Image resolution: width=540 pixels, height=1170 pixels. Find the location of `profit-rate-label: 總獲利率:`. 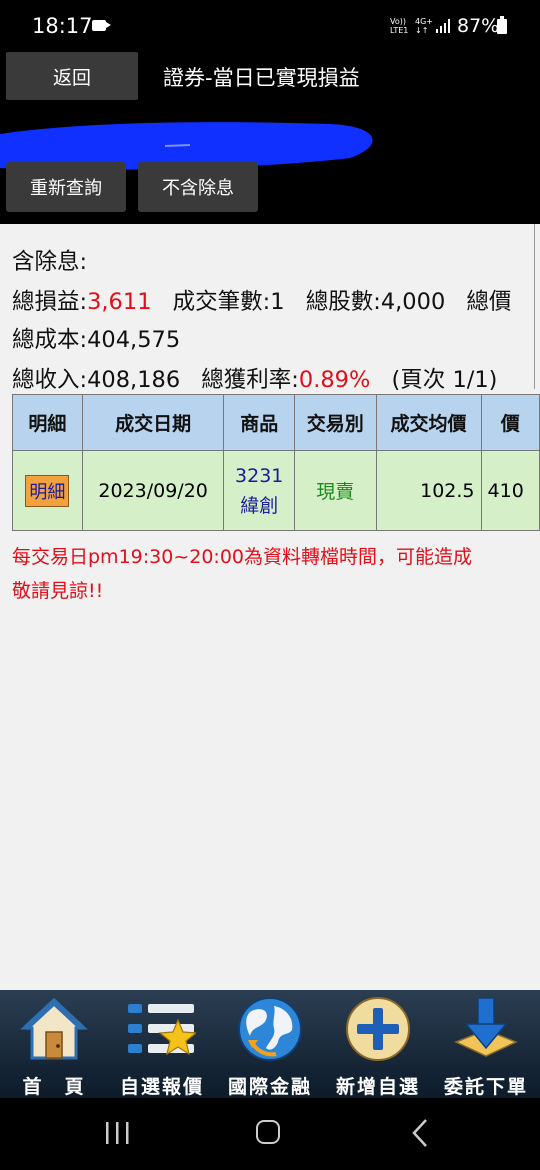

profit-rate-label: 總獲利率: is located at coordinates (250, 380).